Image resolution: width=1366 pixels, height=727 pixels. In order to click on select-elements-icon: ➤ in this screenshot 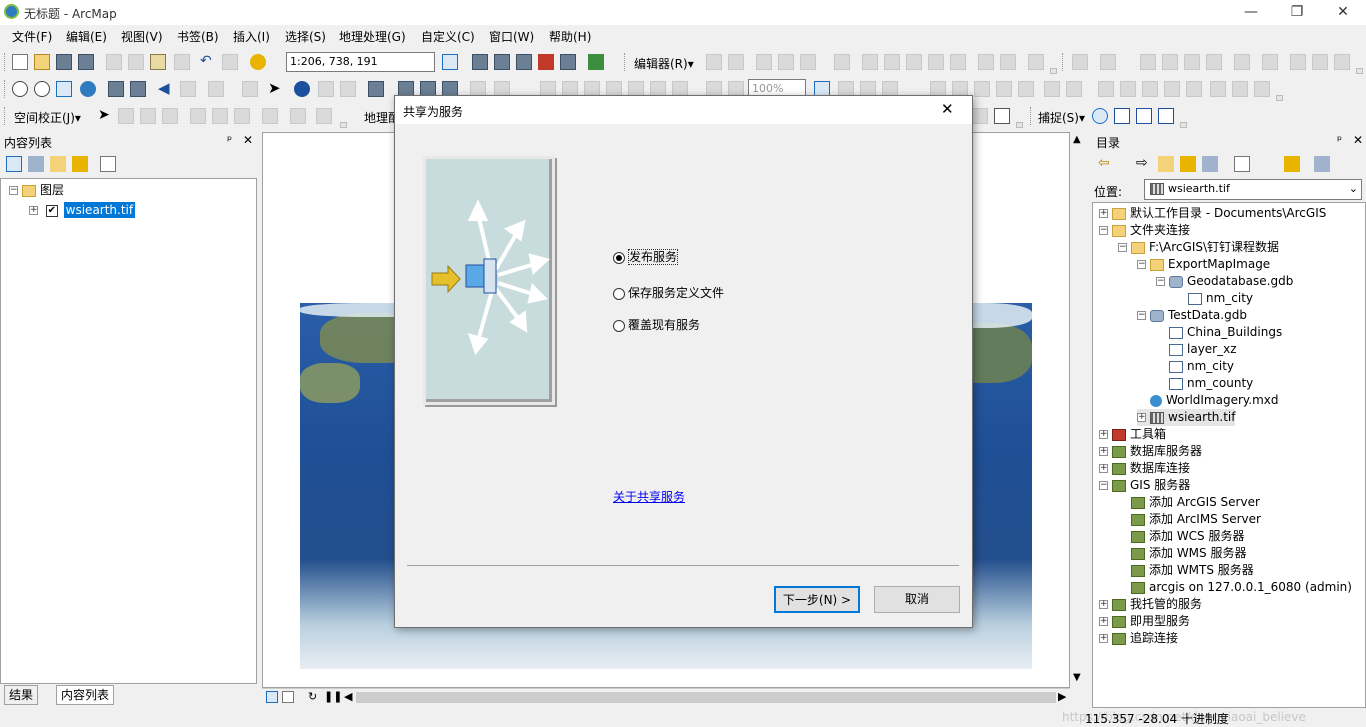, I will do `click(106, 116)`.